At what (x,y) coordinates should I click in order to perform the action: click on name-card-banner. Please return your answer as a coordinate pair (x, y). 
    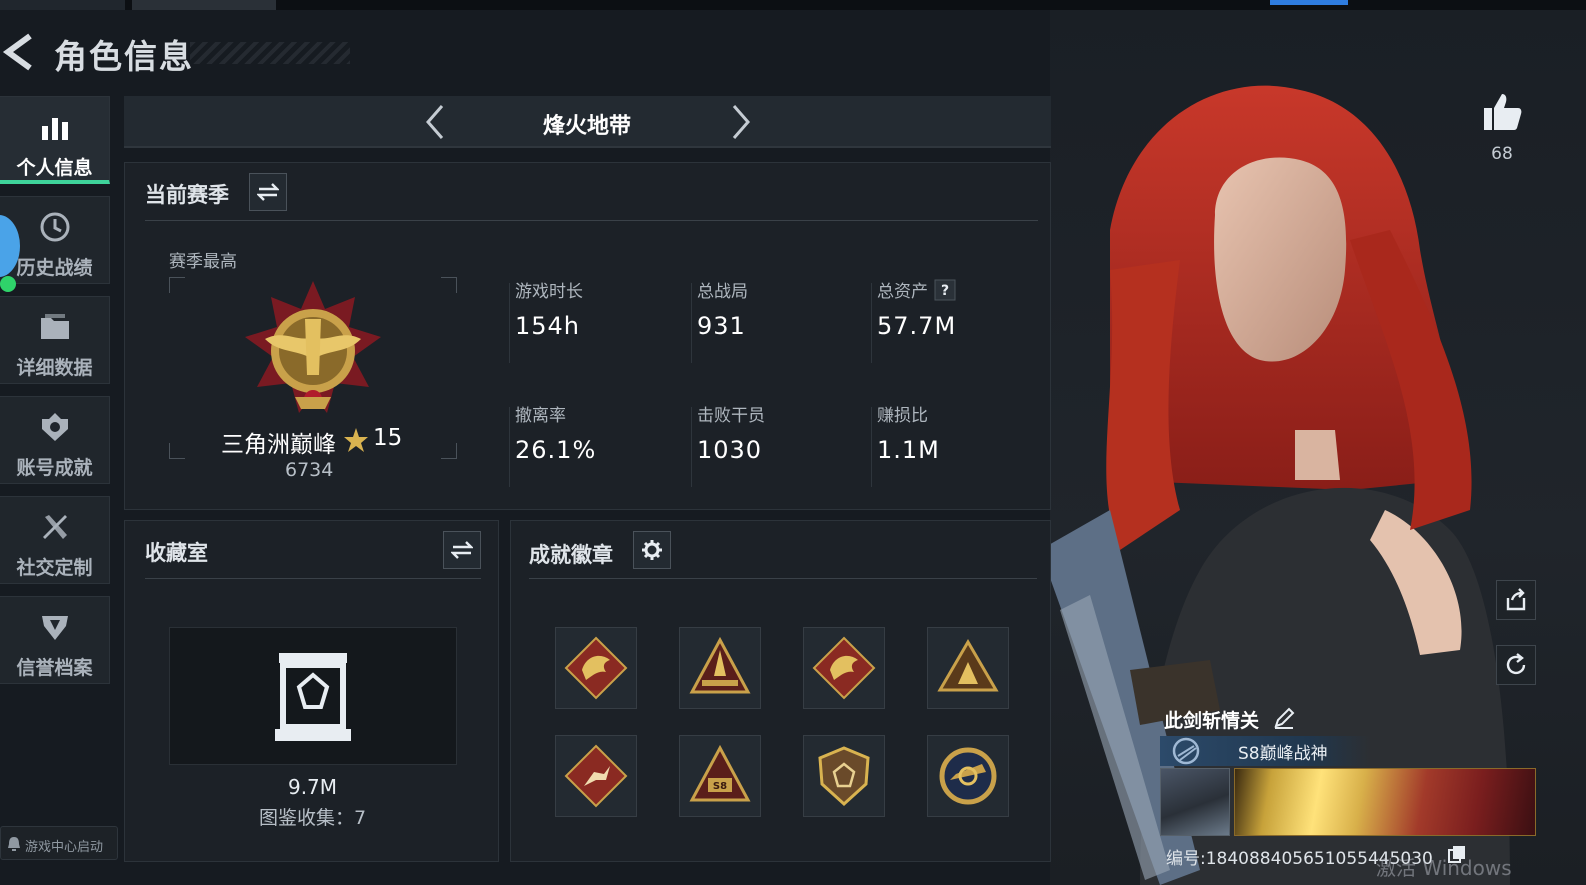
    Looking at the image, I should click on (1385, 802).